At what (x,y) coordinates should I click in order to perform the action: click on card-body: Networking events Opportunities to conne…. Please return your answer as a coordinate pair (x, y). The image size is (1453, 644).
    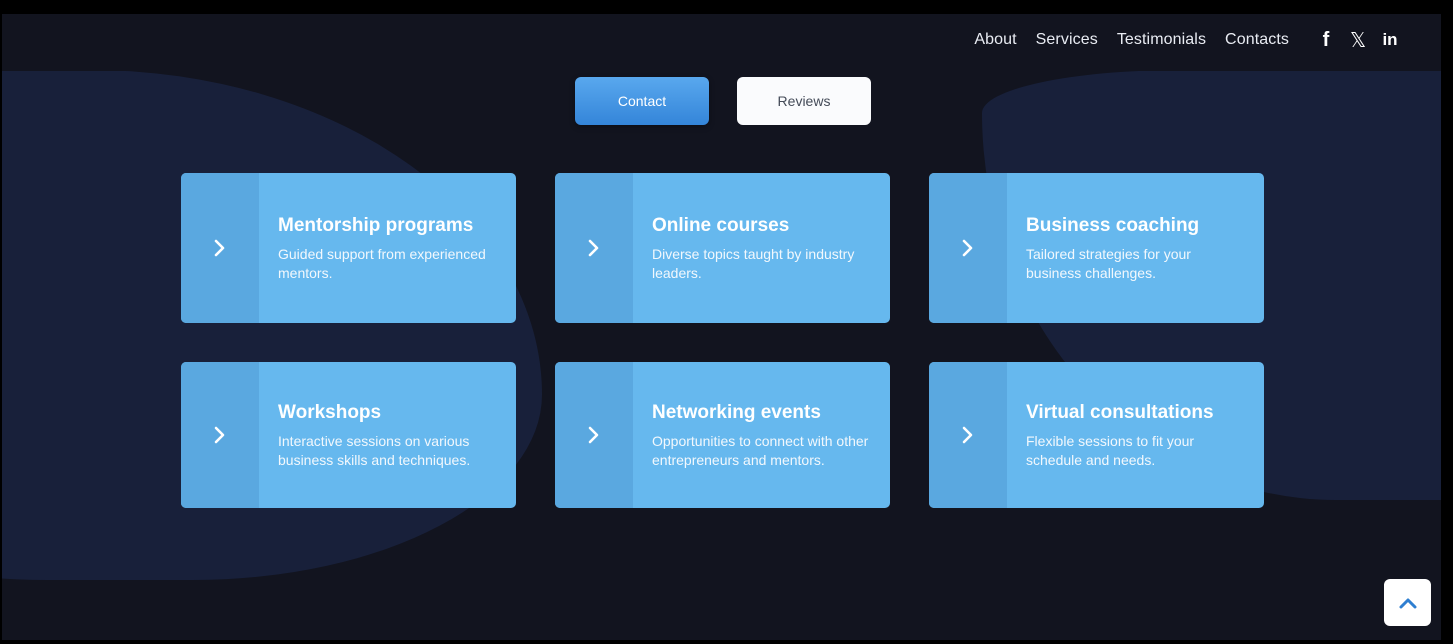
    Looking at the image, I should click on (761, 435).